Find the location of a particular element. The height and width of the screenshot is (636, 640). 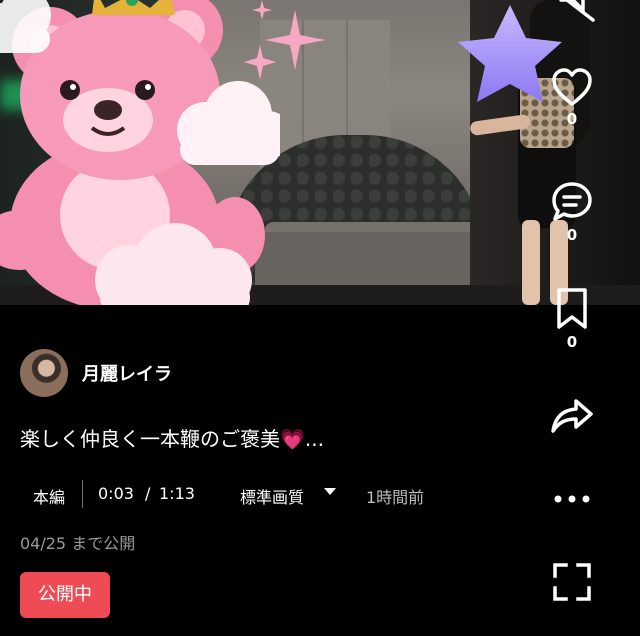

heart-icon is located at coordinates (572, 87).